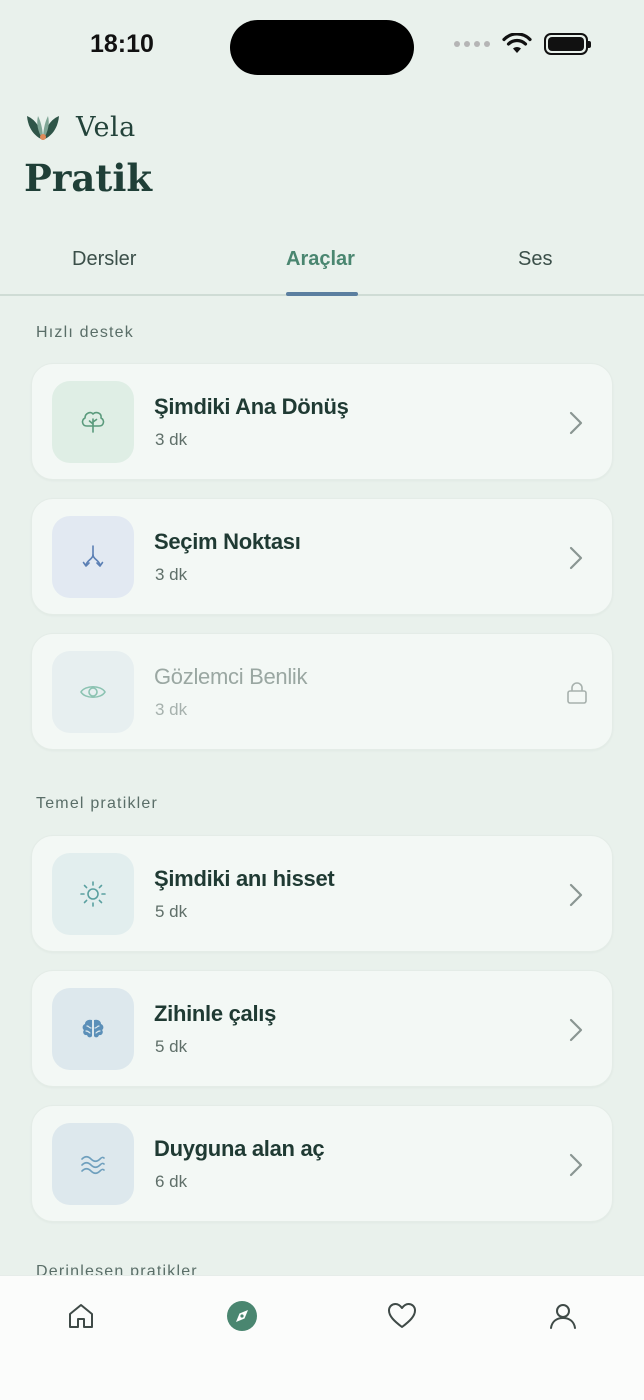 Image resolution: width=644 pixels, height=1400 pixels. What do you see at coordinates (322, 421) in the screenshot?
I see `practice-card-simdiki-ana-donus: Şimdiki Ana Dönüş 3 dk` at bounding box center [322, 421].